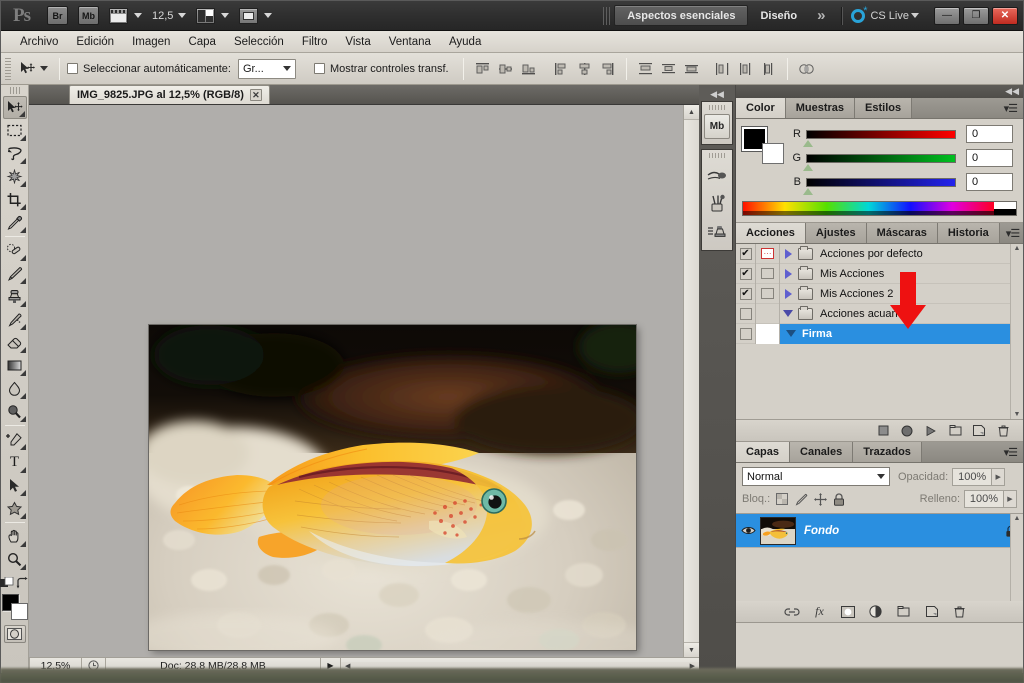 Image resolution: width=1024 pixels, height=683 pixels. I want to click on align-bottom-edges-icon, so click(528, 69).